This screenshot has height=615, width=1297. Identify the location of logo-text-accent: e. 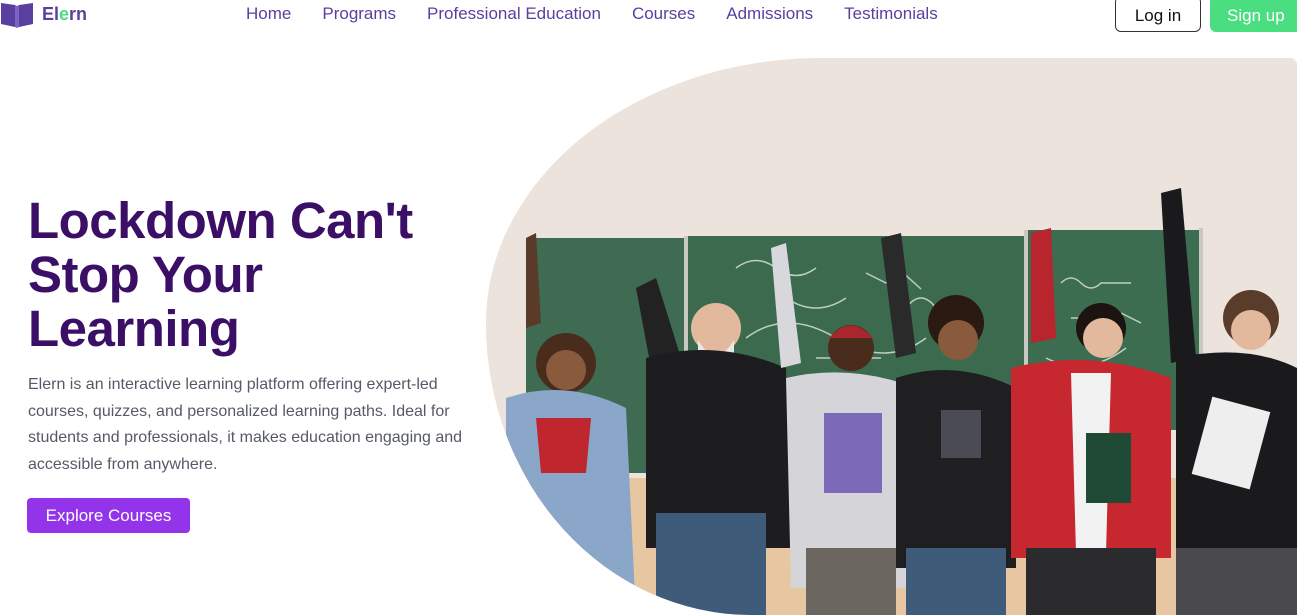
(64, 14).